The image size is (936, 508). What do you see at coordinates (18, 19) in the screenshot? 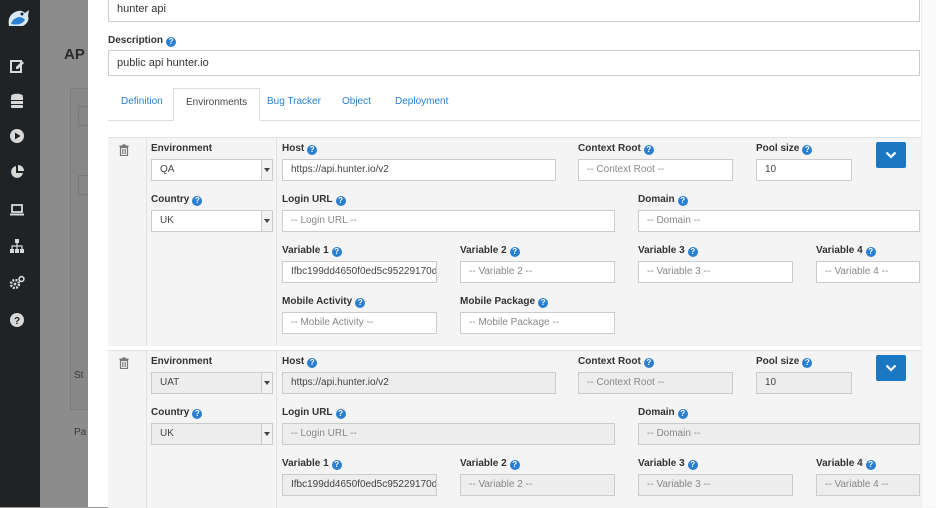
I see `logo-icon` at bounding box center [18, 19].